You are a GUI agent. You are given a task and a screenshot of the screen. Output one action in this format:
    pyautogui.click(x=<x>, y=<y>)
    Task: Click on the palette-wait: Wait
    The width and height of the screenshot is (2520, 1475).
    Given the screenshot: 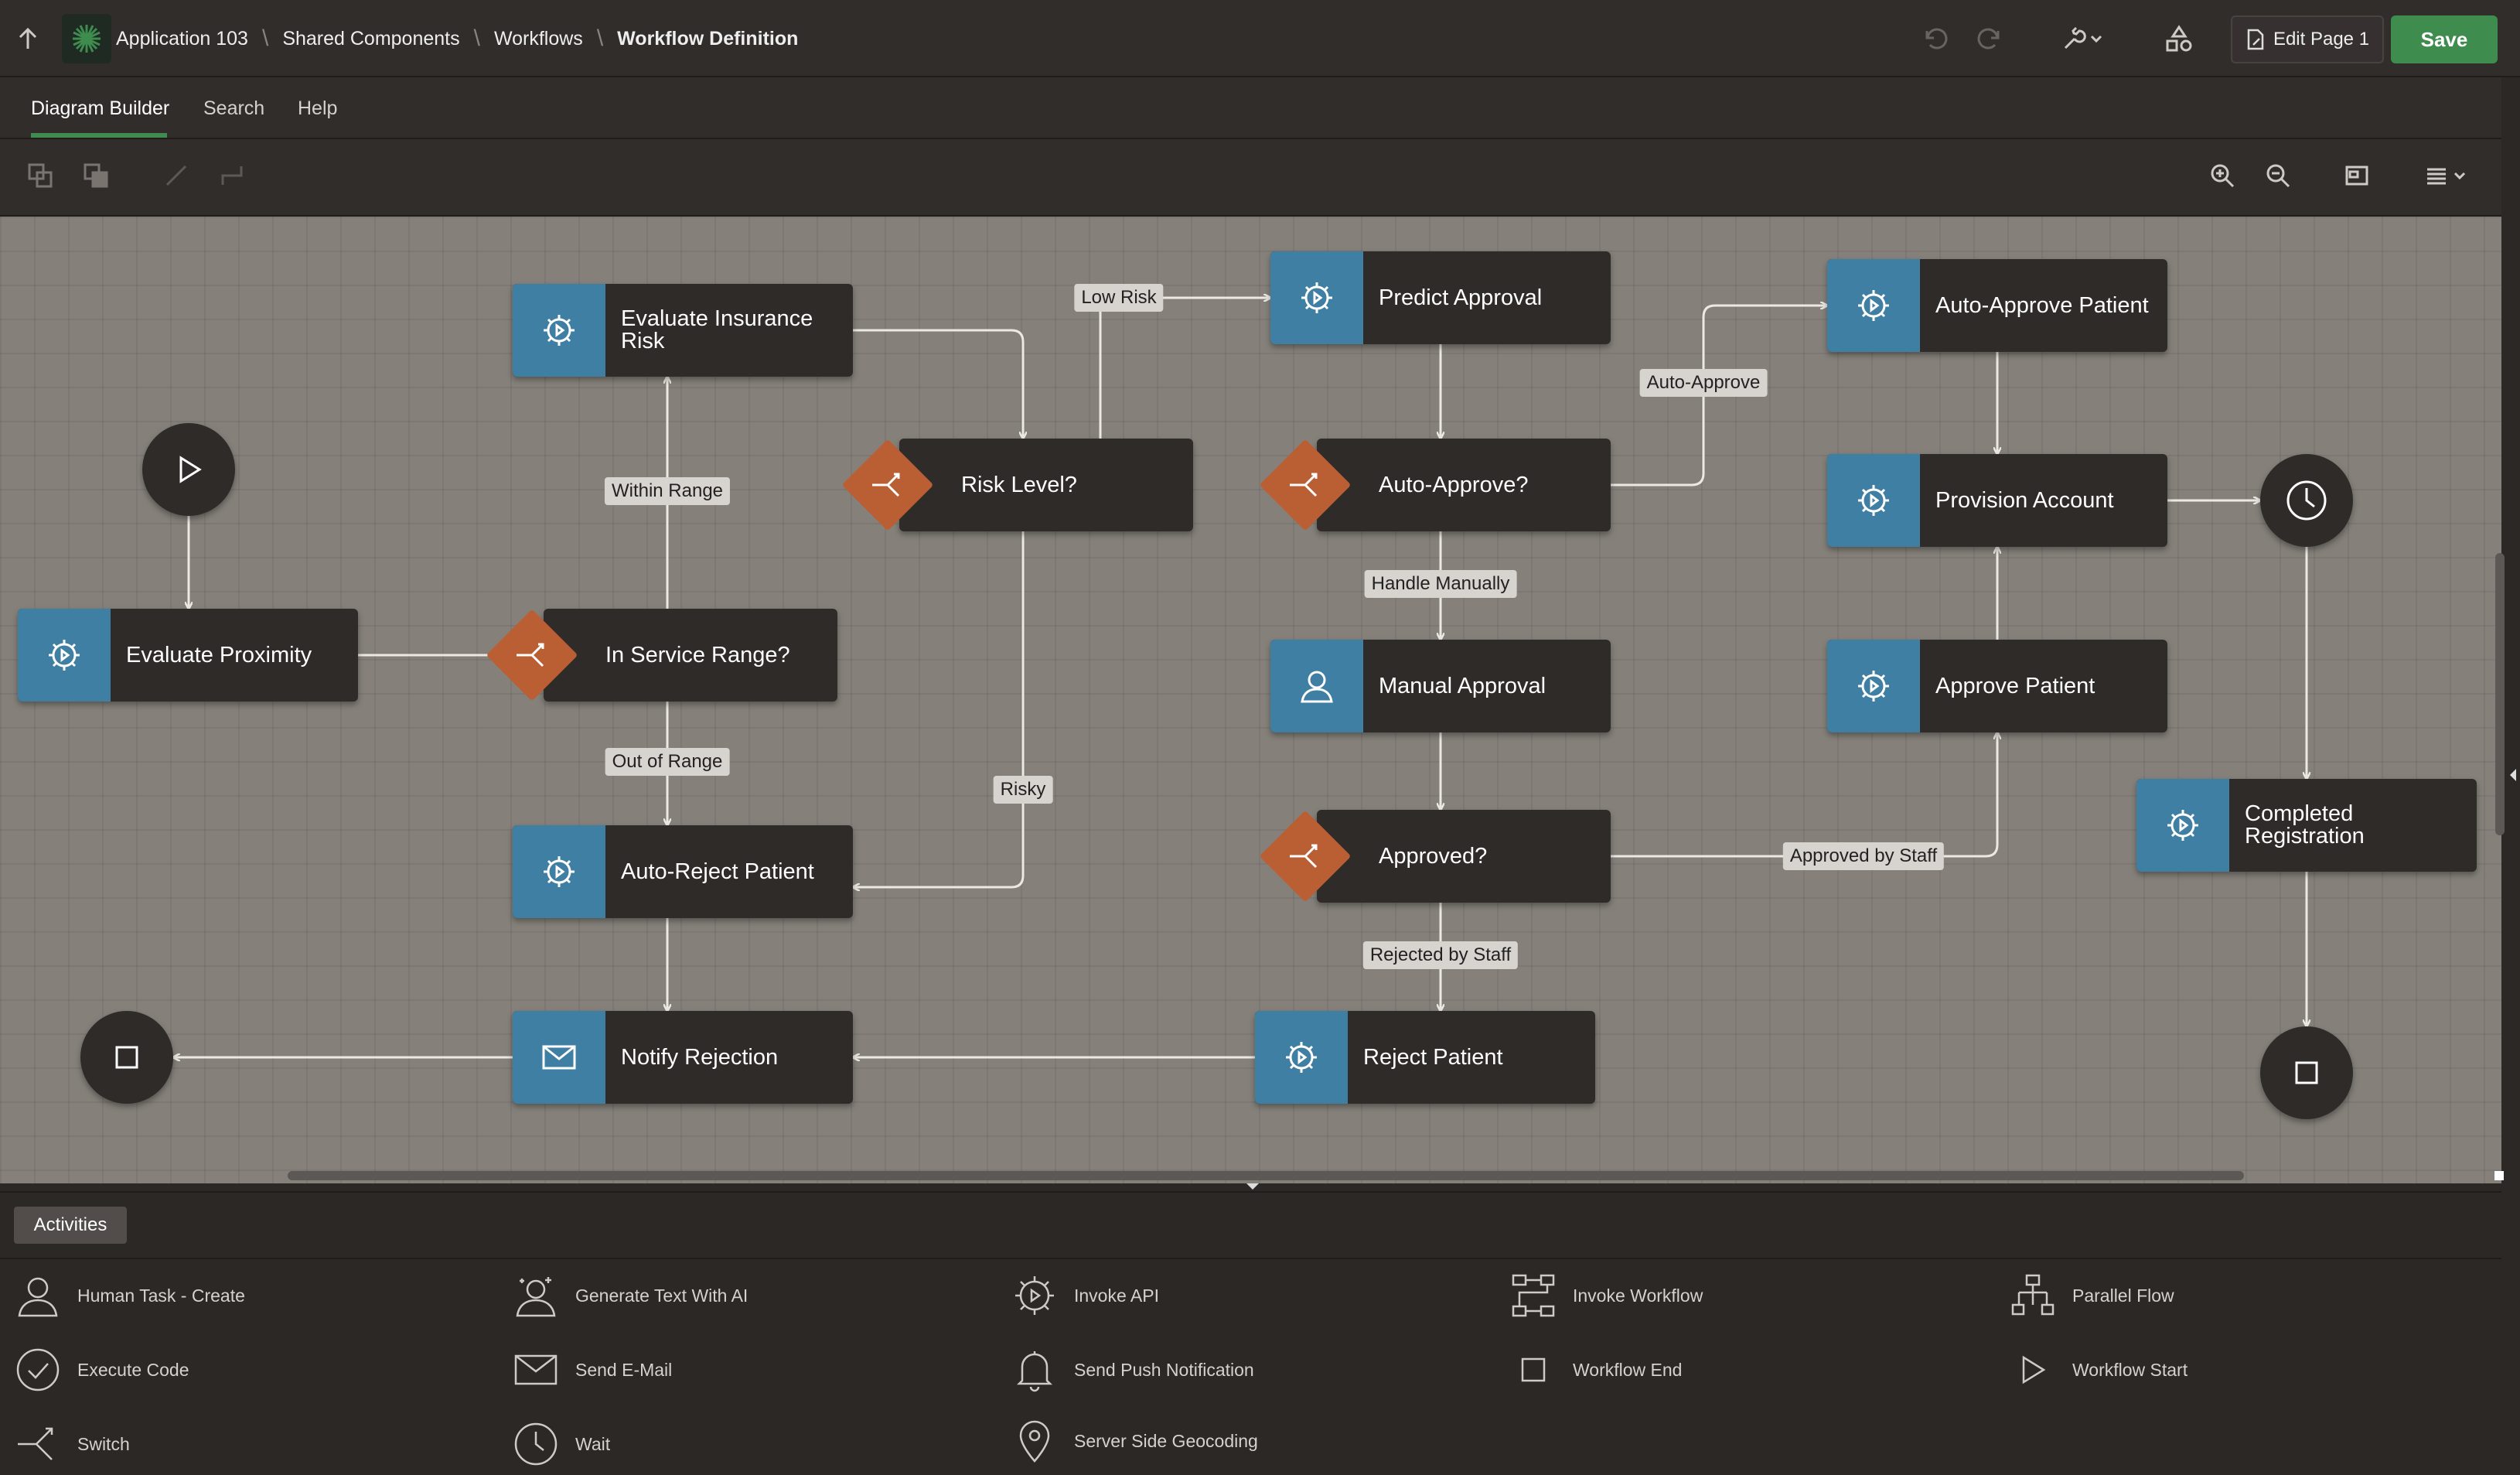 What is the action you would take?
    pyautogui.click(x=561, y=1444)
    